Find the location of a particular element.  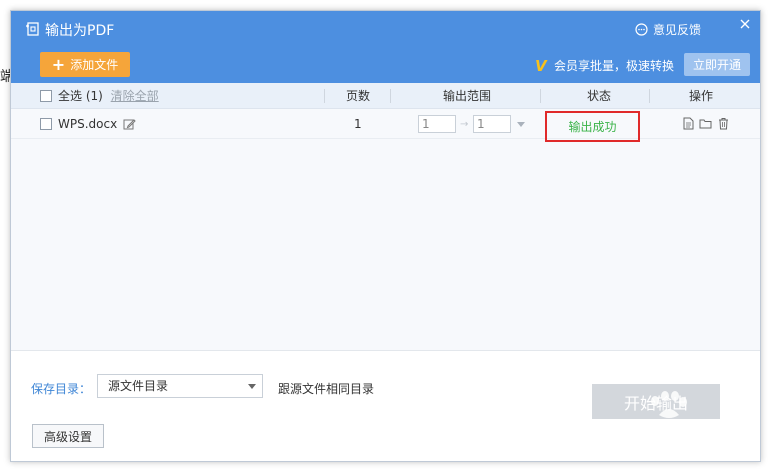

select-all-label: 全选 is located at coordinates (70, 96).